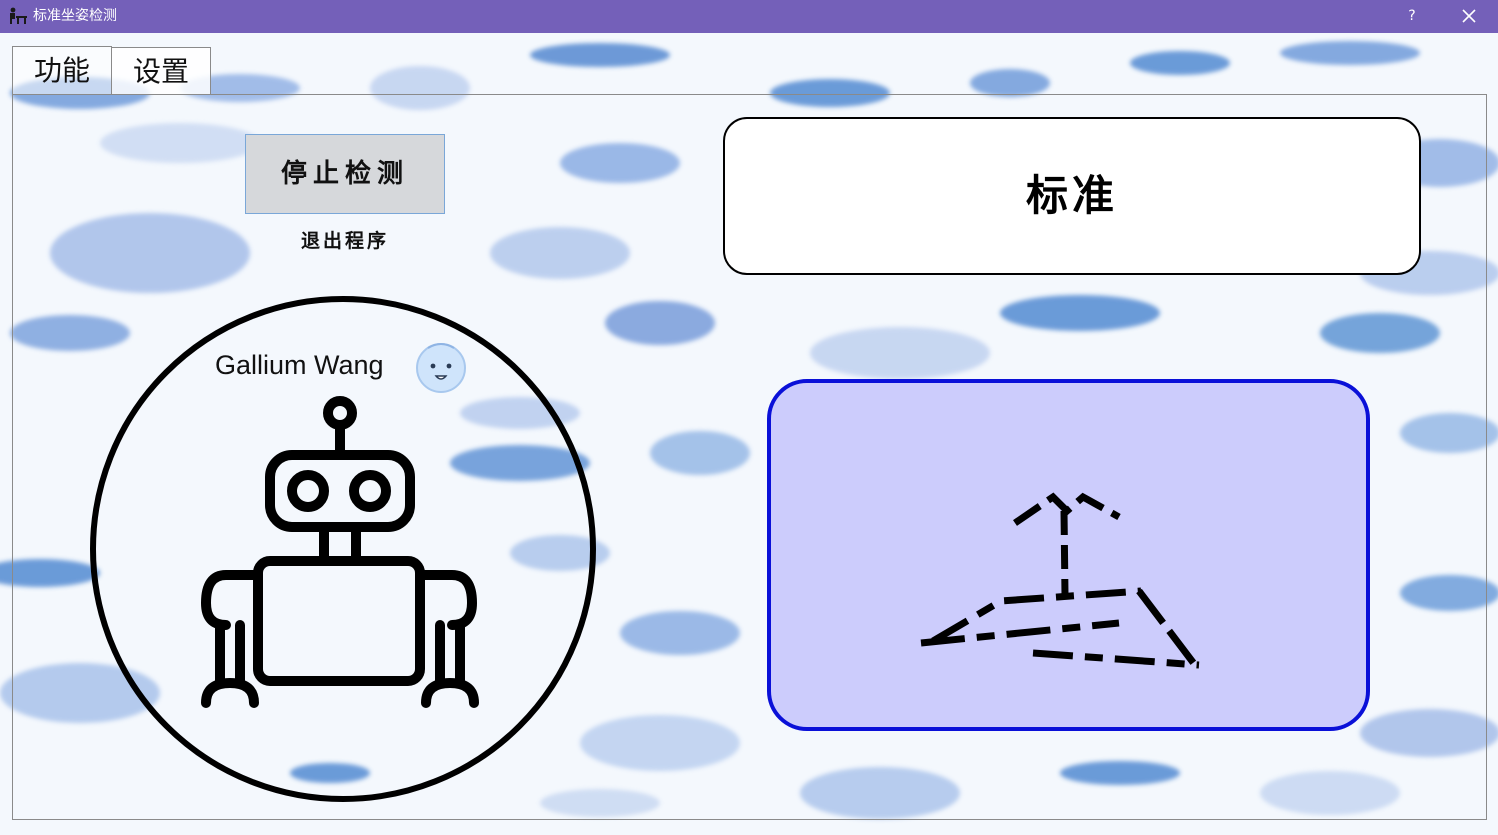  What do you see at coordinates (749, 16) in the screenshot?
I see `title-bar: 标准坐姿检测 ?` at bounding box center [749, 16].